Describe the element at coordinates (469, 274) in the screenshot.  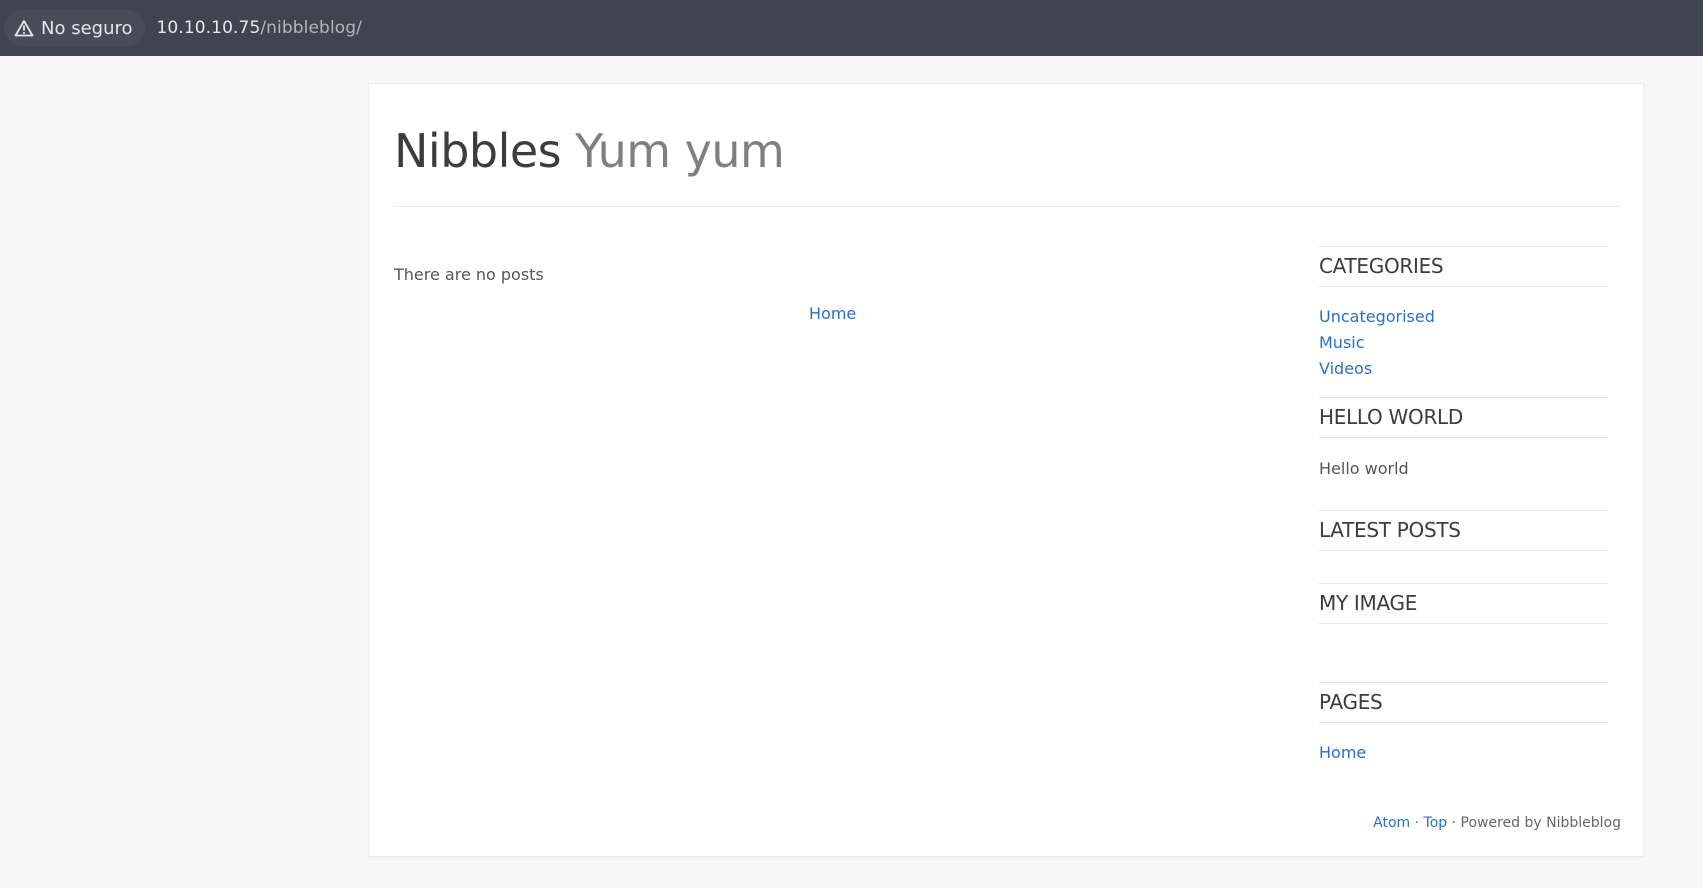
I see `no-posts-message: There are no posts` at that location.